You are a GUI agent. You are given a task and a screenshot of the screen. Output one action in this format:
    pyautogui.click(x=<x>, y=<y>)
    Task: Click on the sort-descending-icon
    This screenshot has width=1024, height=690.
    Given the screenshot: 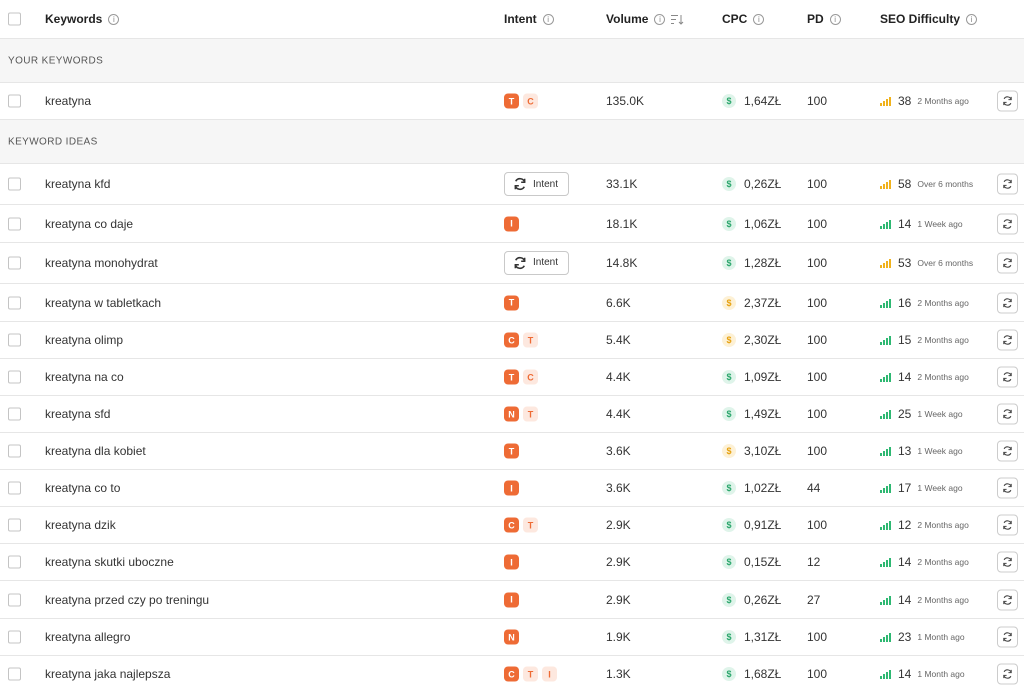 What is the action you would take?
    pyautogui.click(x=677, y=19)
    